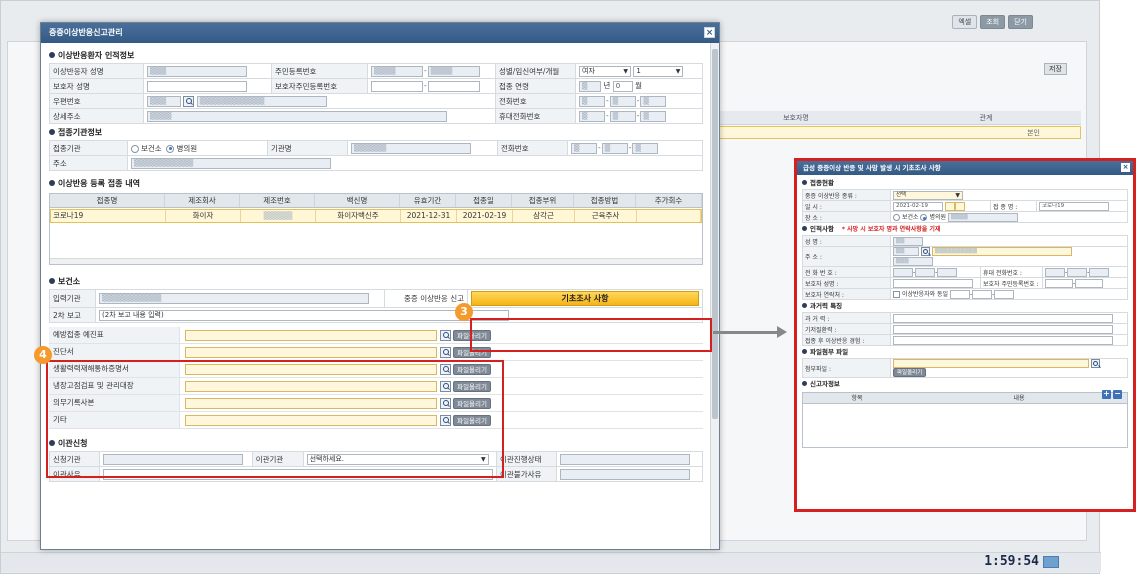 The height and width of the screenshot is (574, 1136). Describe the element at coordinates (908, 241) in the screenshot. I see `d2-name-input: ▒▒` at that location.